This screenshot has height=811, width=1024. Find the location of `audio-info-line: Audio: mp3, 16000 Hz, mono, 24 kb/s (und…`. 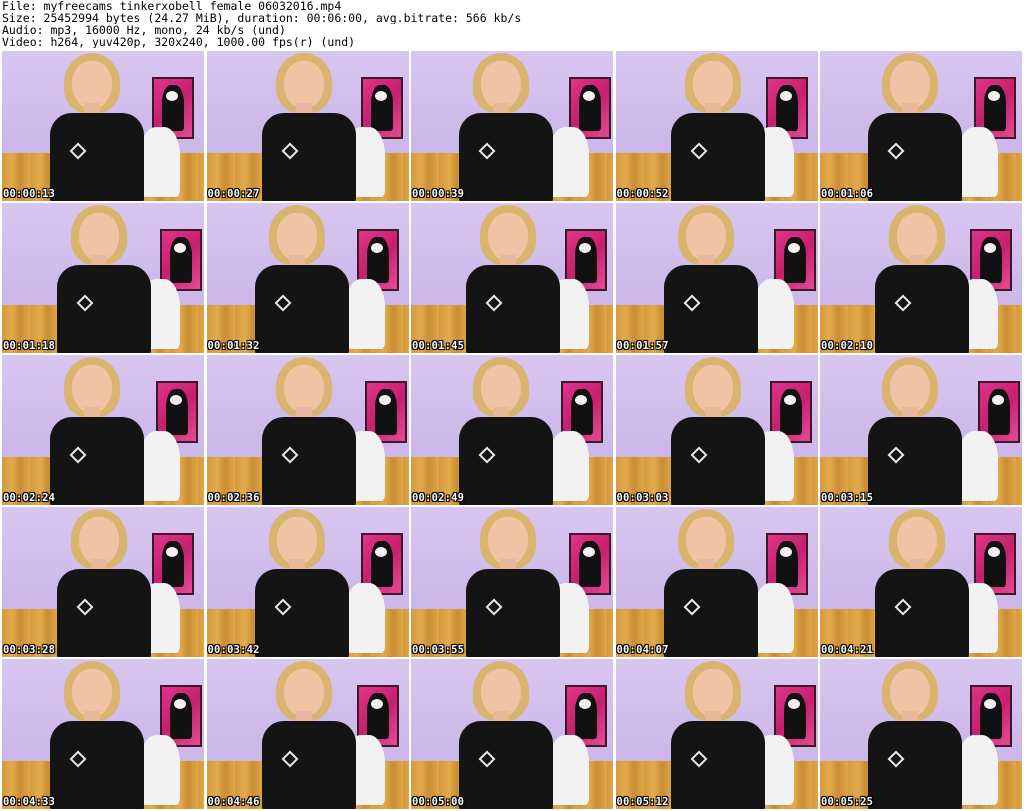

audio-info-line: Audio: mp3, 16000 Hz, mono, 24 kb/s (und… is located at coordinates (144, 30).